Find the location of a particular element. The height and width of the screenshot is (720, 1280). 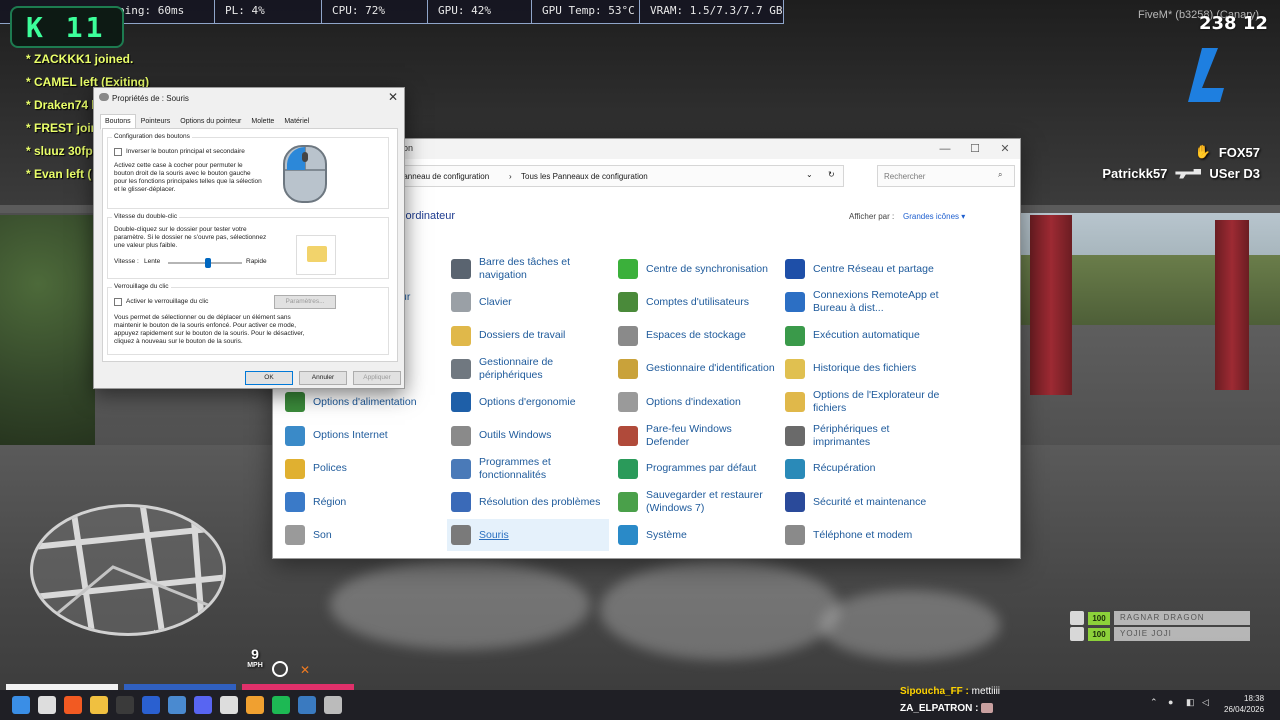

test-folder-icon is located at coordinates (316, 255).